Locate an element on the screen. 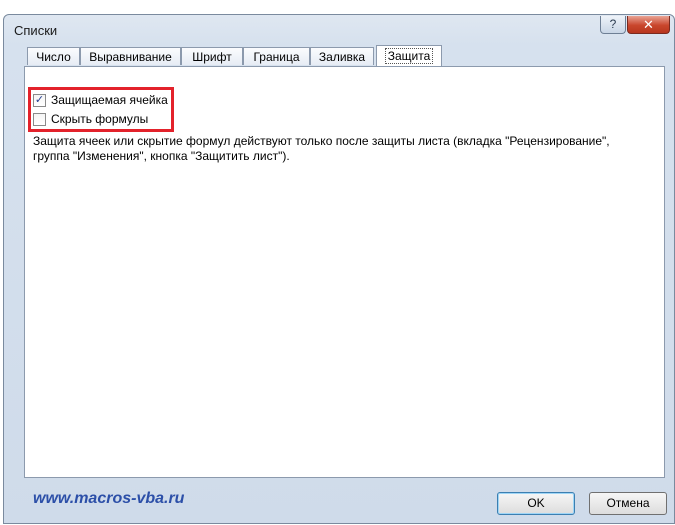  tab-protection-label: Защита is located at coordinates (409, 56).